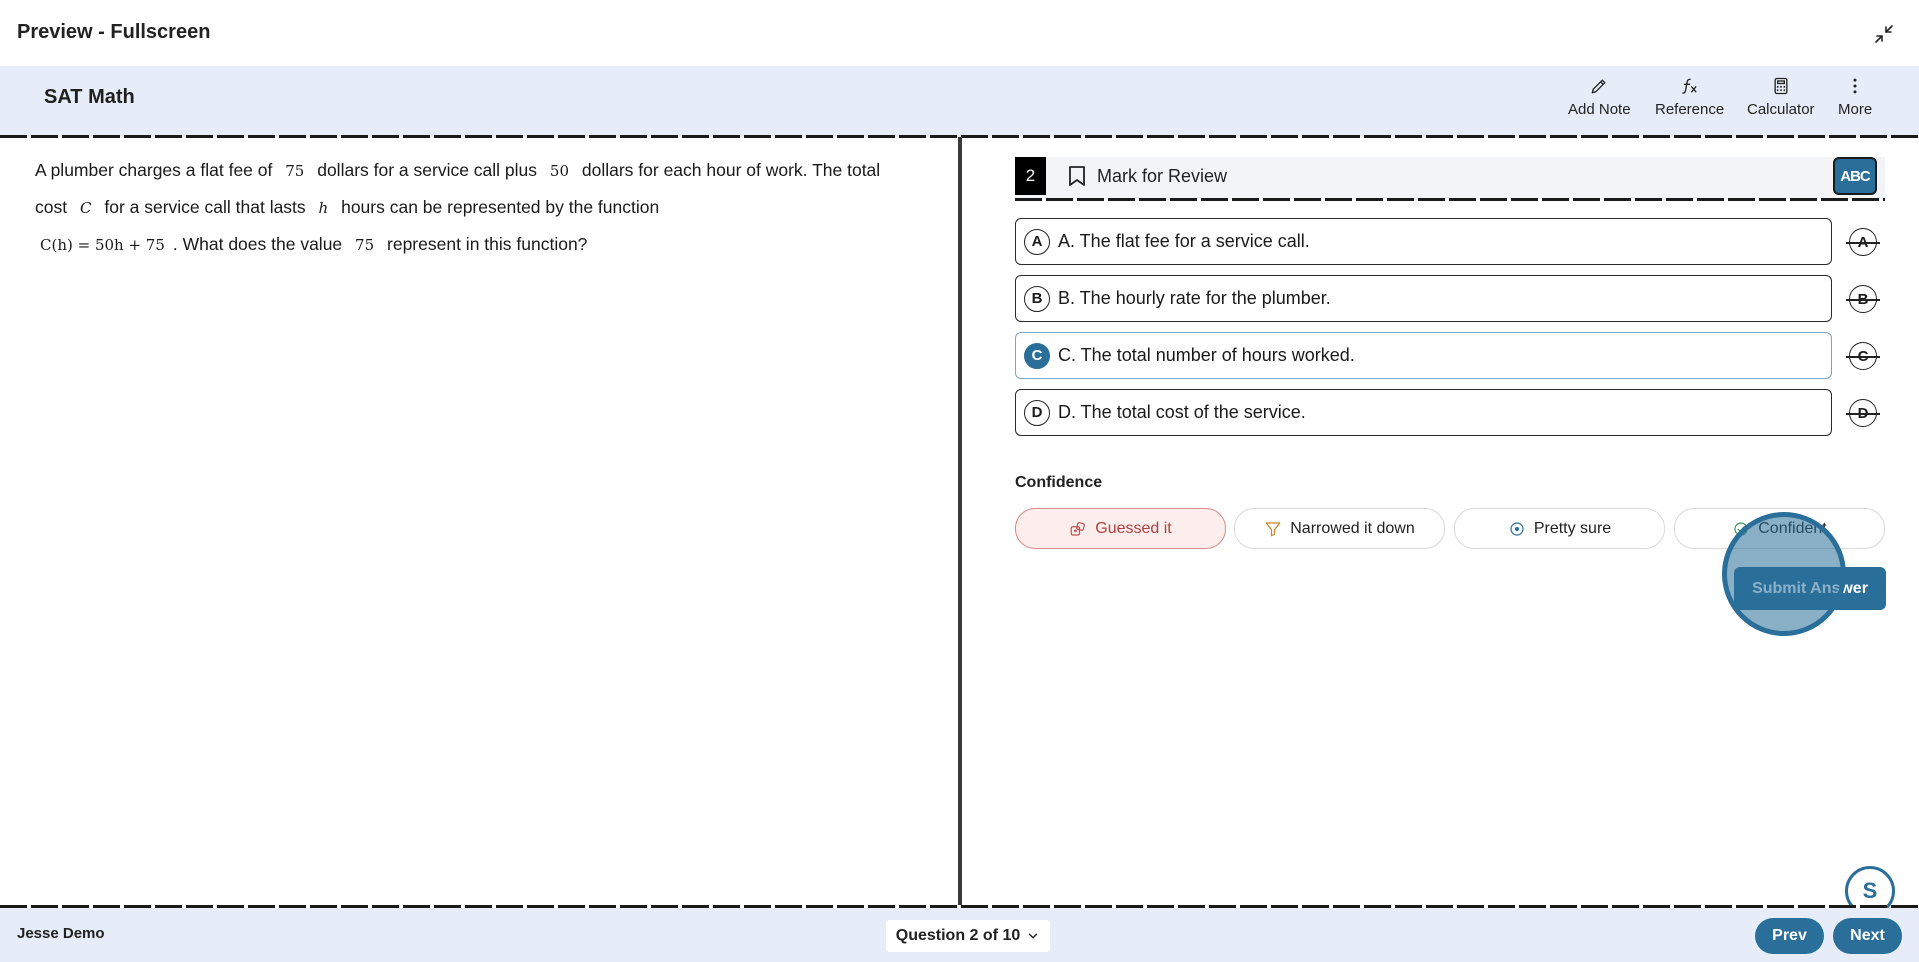  I want to click on question-navigator-button: Question 2 of 10, so click(968, 936).